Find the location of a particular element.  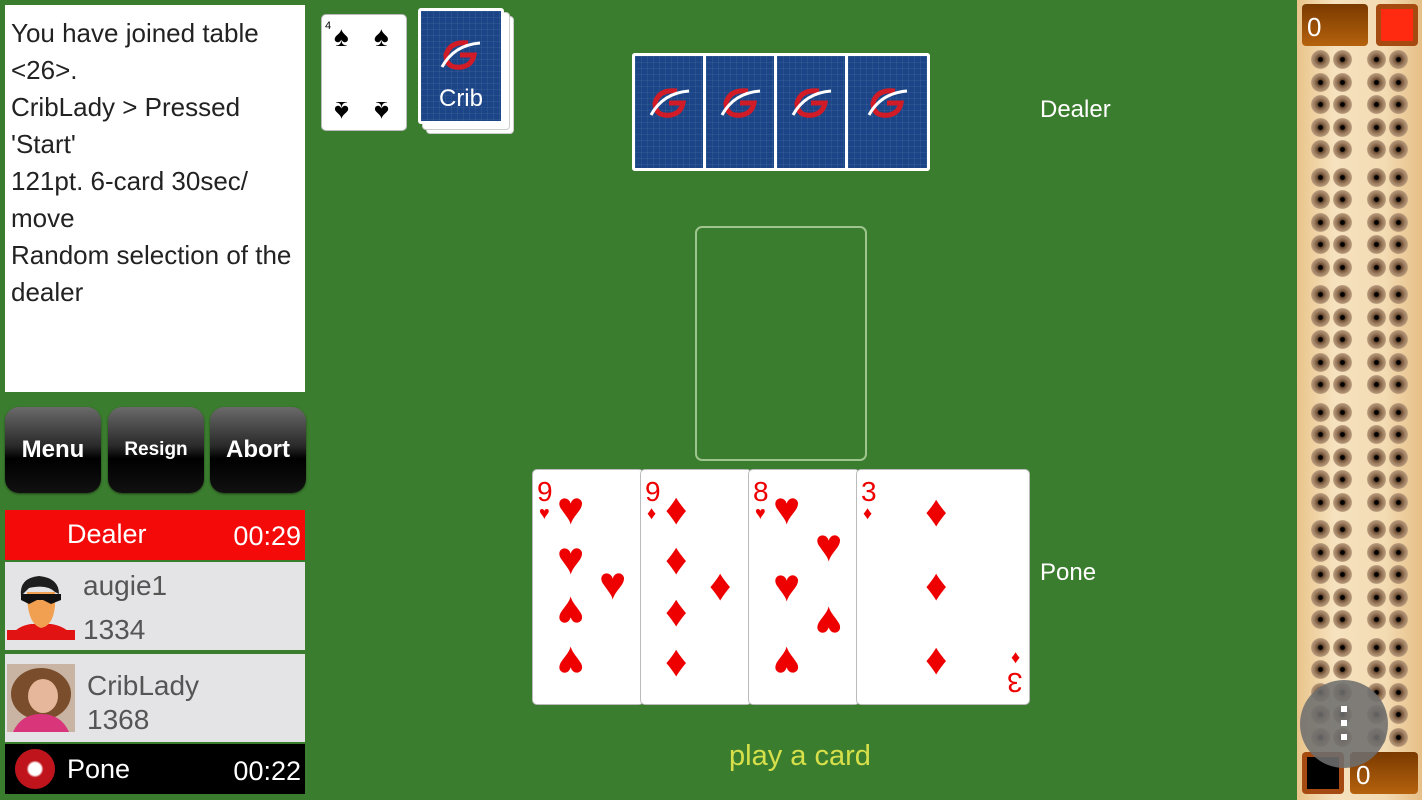

player-row-opponent: augie1 1334 is located at coordinates (155, 606).